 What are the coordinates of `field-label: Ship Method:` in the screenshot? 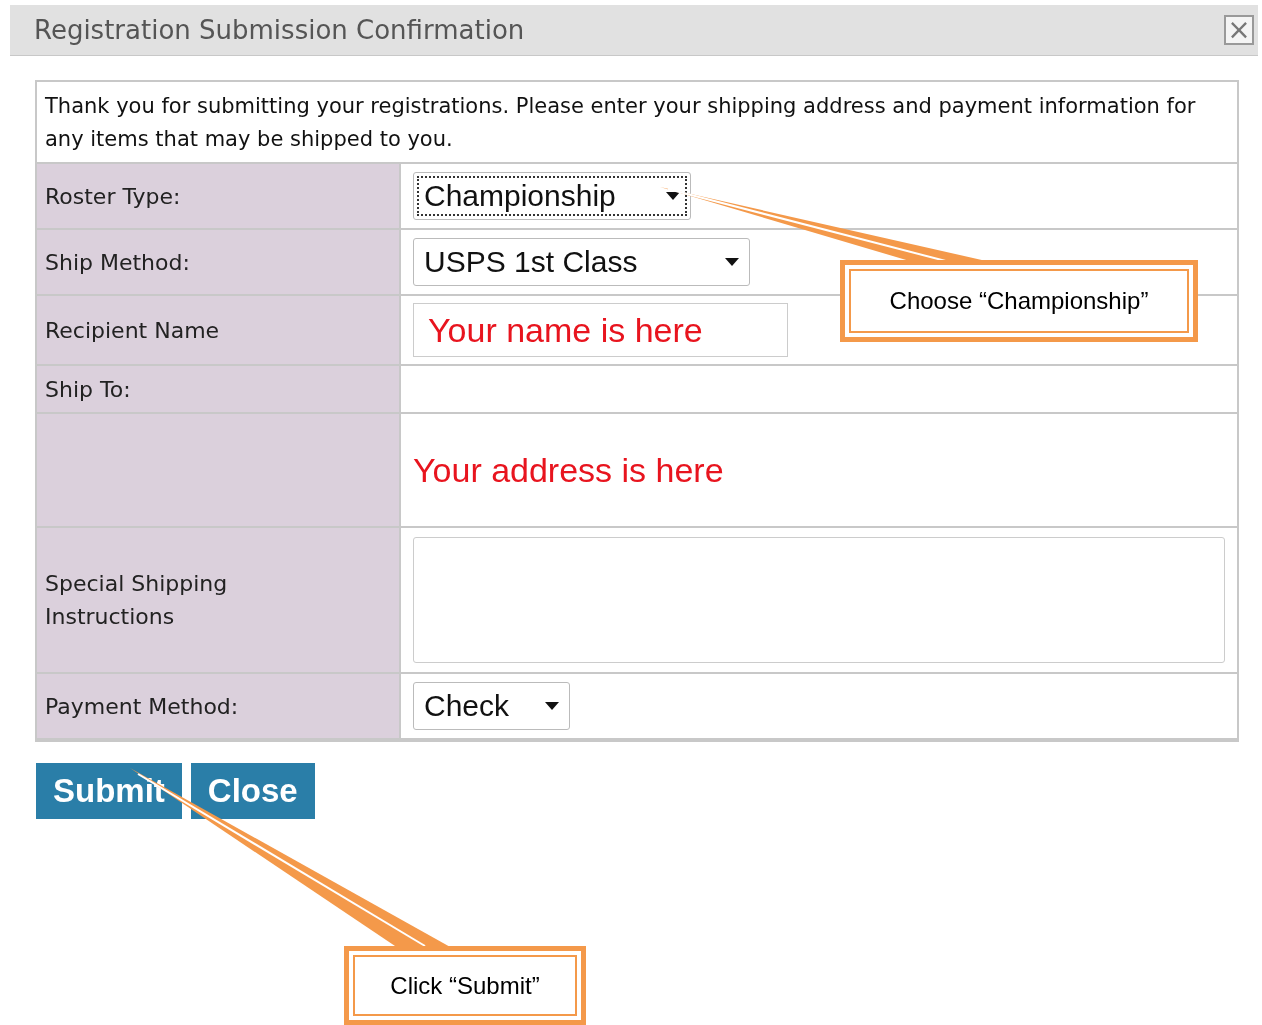 It's located at (117, 262).